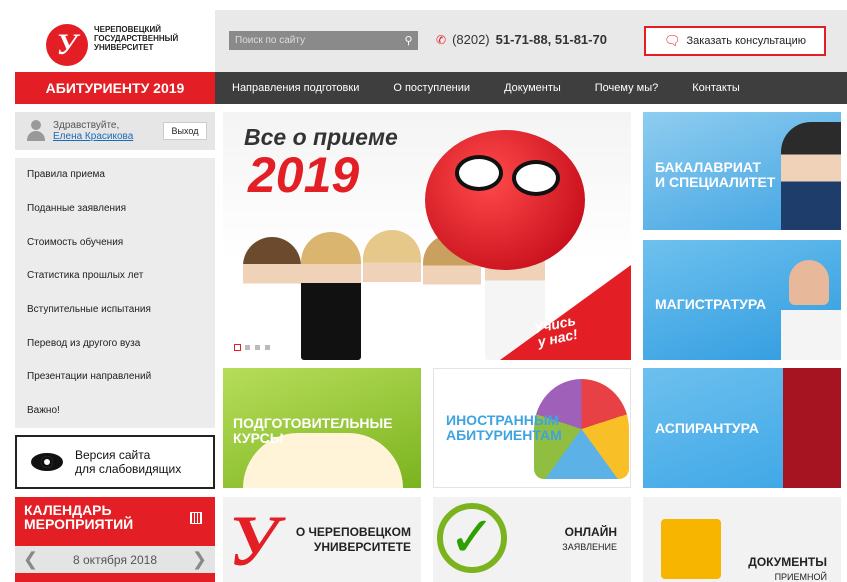 This screenshot has width=847, height=582. Describe the element at coordinates (136, 38) in the screenshot. I see `logo-text: ЧЕРЕПОВЕЦКИЙ ГОСУДАРСТВЕННЫЙ УНИВЕРСИТЕТ` at that location.